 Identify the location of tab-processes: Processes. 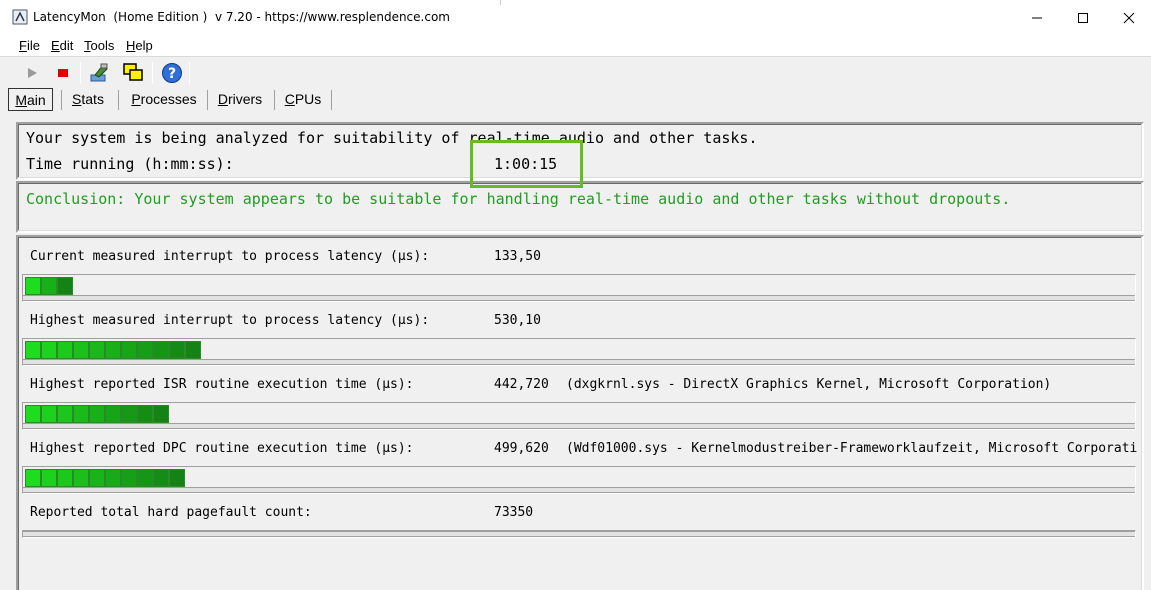
(164, 99).